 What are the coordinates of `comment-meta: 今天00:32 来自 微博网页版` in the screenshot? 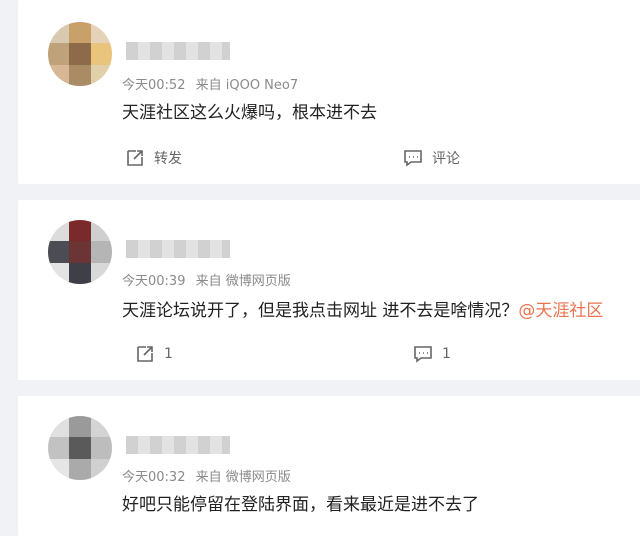 It's located at (209, 475).